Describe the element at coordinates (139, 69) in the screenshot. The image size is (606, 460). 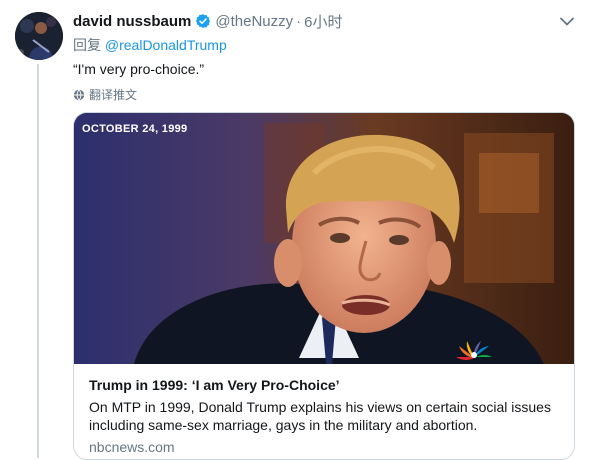
I see `tweet-text: “I'm very pro-choice.”` at that location.